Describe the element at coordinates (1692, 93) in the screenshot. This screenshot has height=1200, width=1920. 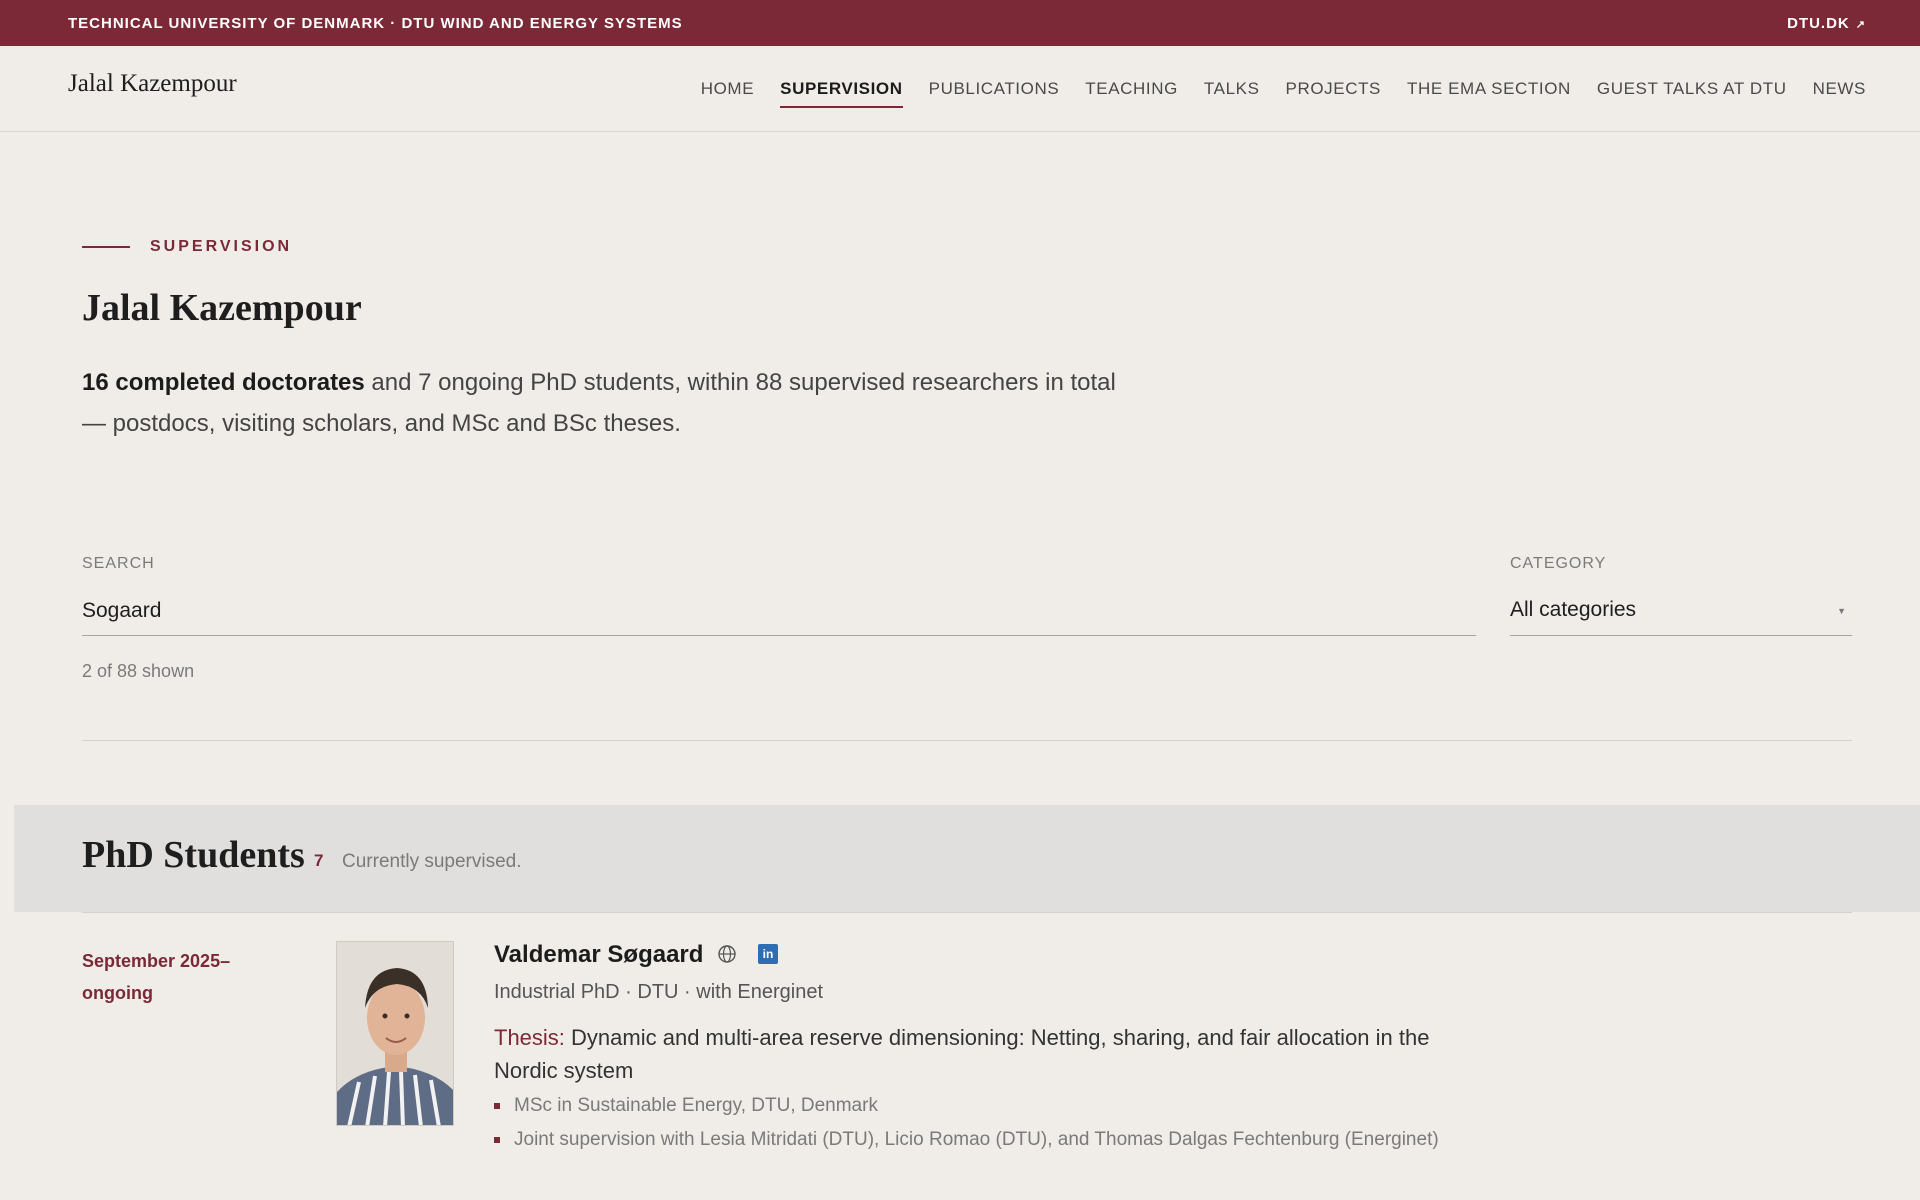
I see `nav-guest-talks: GUEST TALKS AT DTU` at that location.